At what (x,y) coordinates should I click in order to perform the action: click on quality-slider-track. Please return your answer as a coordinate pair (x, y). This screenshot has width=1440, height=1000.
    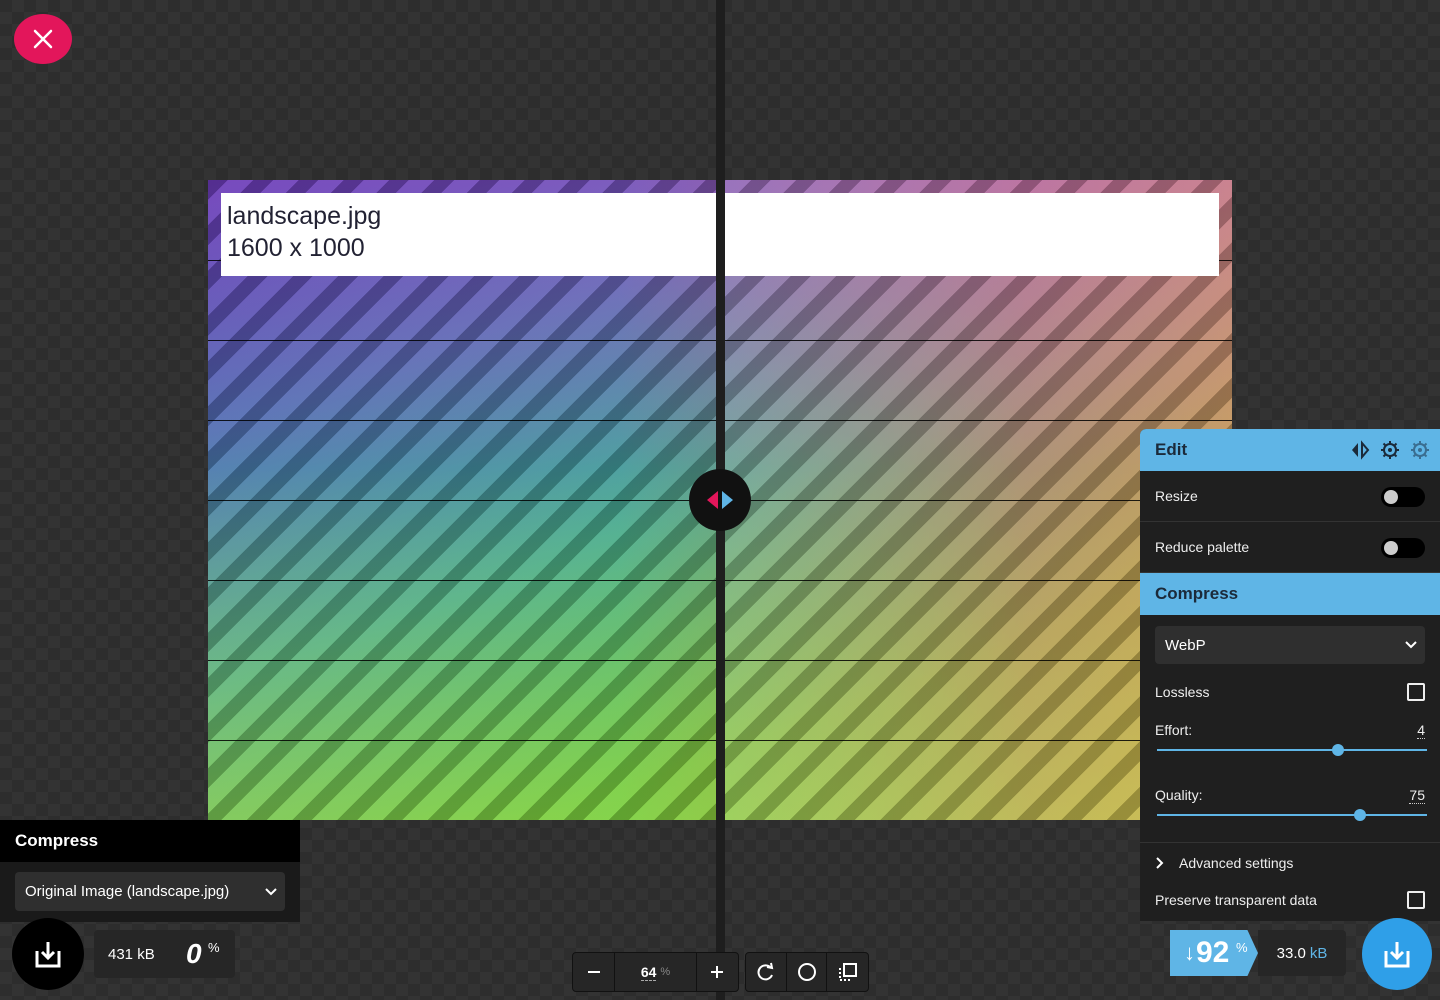
    Looking at the image, I should click on (1292, 815).